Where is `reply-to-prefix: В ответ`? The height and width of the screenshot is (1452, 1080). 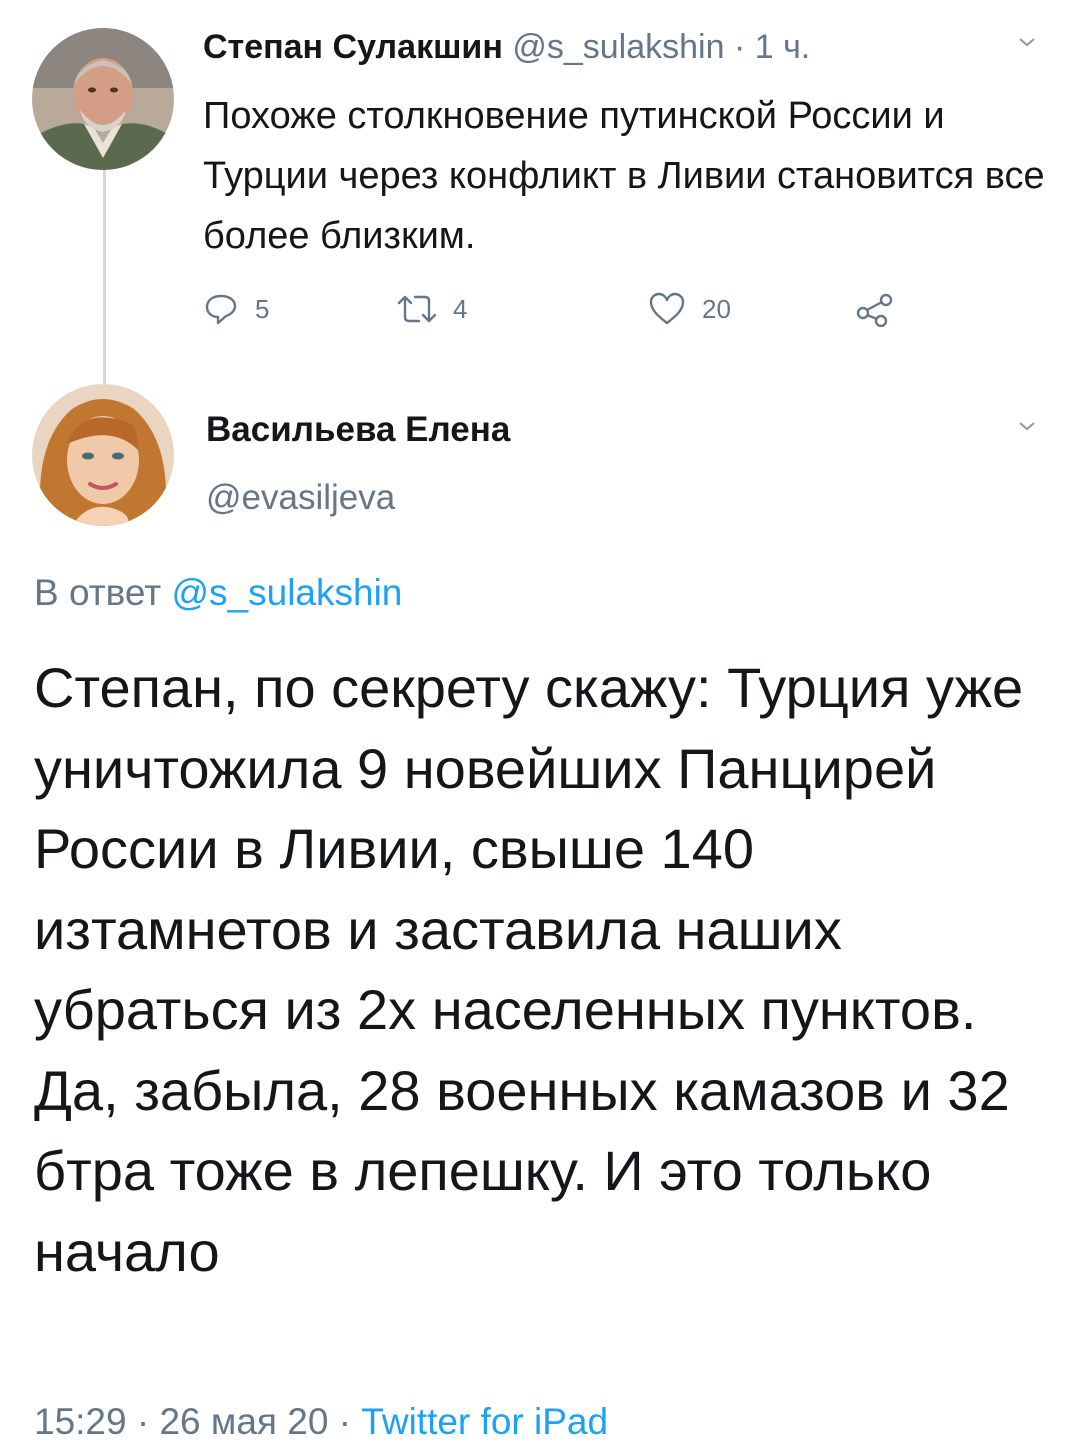
reply-to-prefix: В ответ is located at coordinates (98, 592).